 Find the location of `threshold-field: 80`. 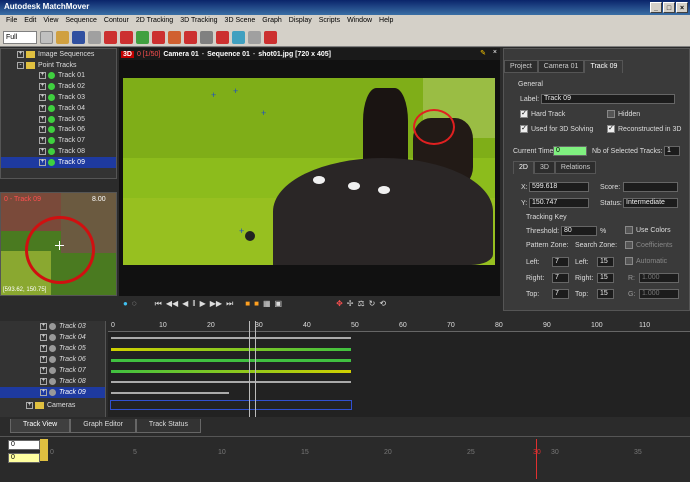

threshold-field: 80 is located at coordinates (579, 231).